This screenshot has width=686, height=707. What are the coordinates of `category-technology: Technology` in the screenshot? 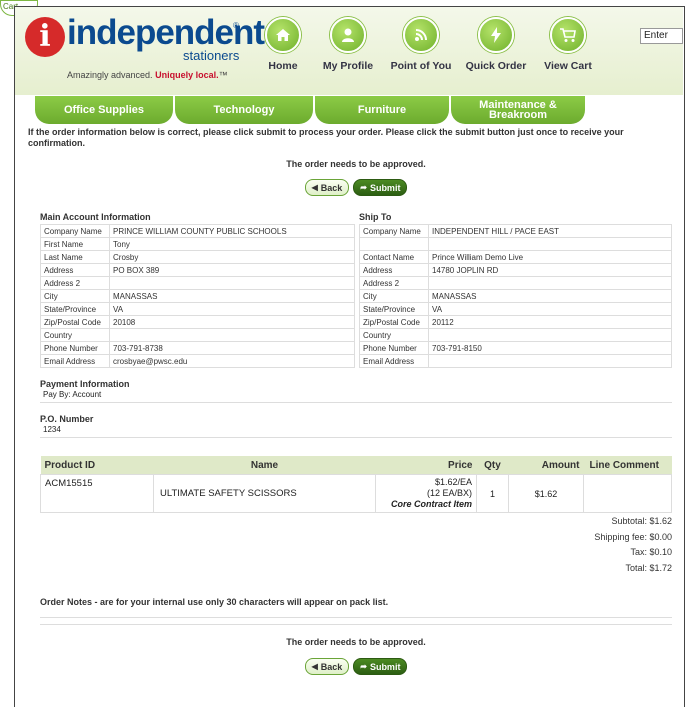 It's located at (244, 110).